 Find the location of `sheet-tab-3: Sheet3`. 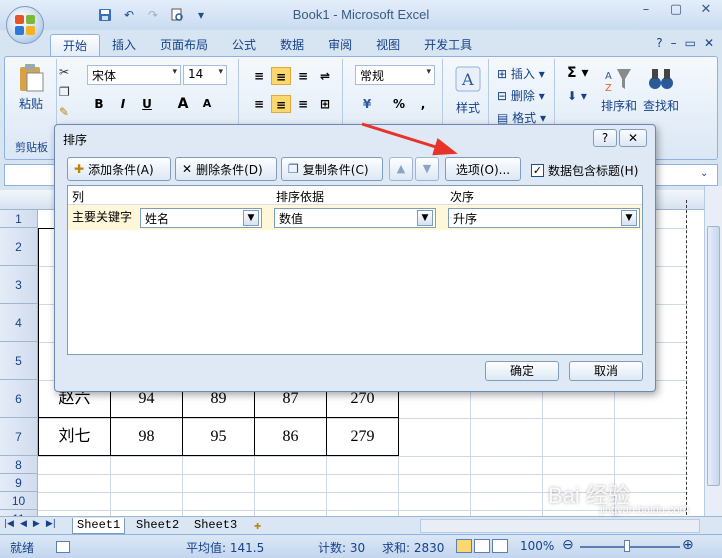

sheet-tab-3: Sheet3 is located at coordinates (215, 526).